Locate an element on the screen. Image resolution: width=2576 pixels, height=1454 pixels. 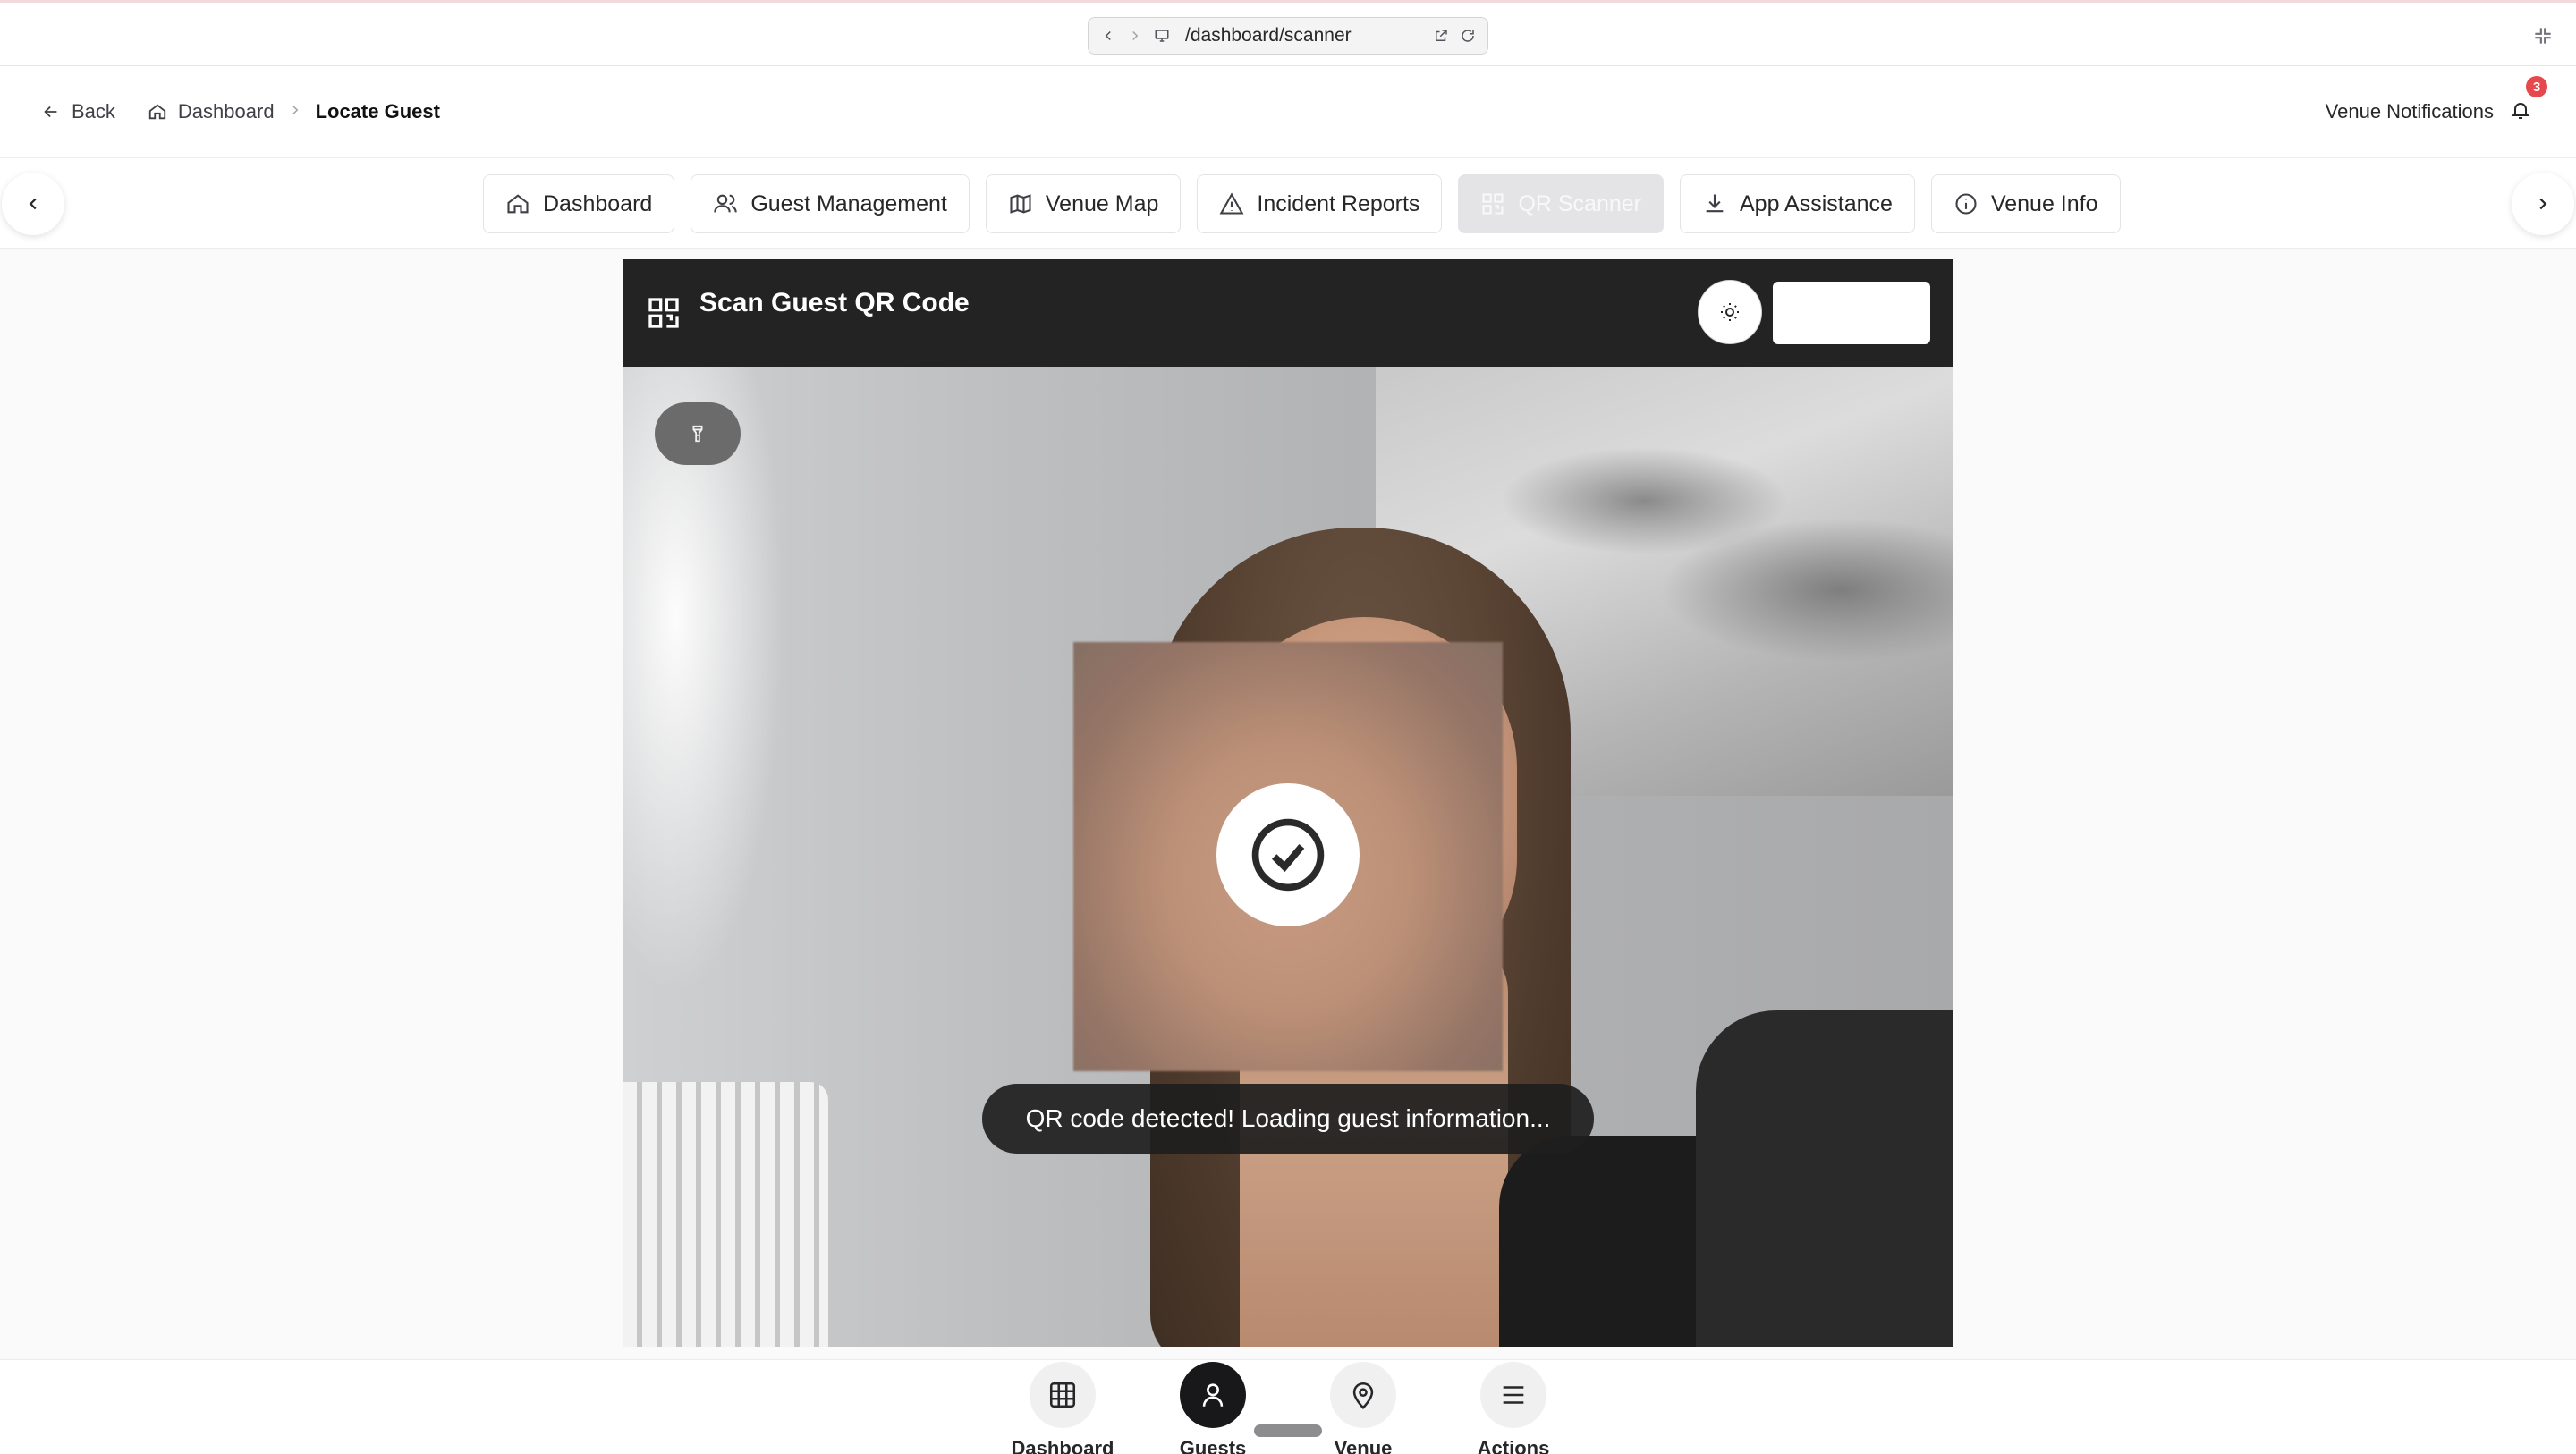
tab-dashboard: Dashboard is located at coordinates (579, 203).